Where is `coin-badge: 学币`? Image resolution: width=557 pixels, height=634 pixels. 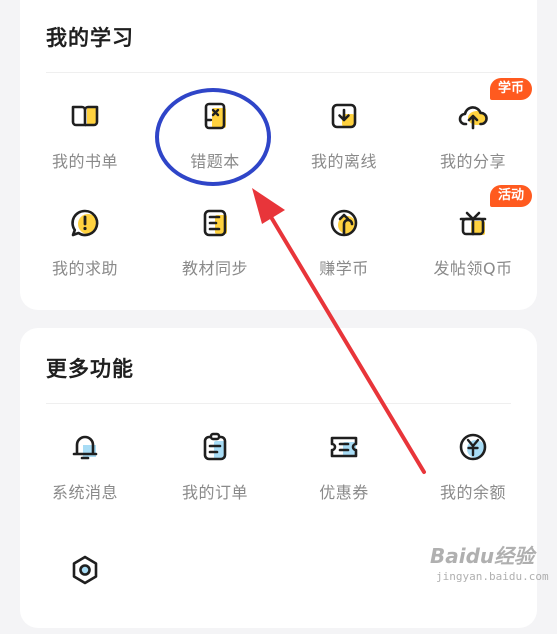 coin-badge: 学币 is located at coordinates (510, 89).